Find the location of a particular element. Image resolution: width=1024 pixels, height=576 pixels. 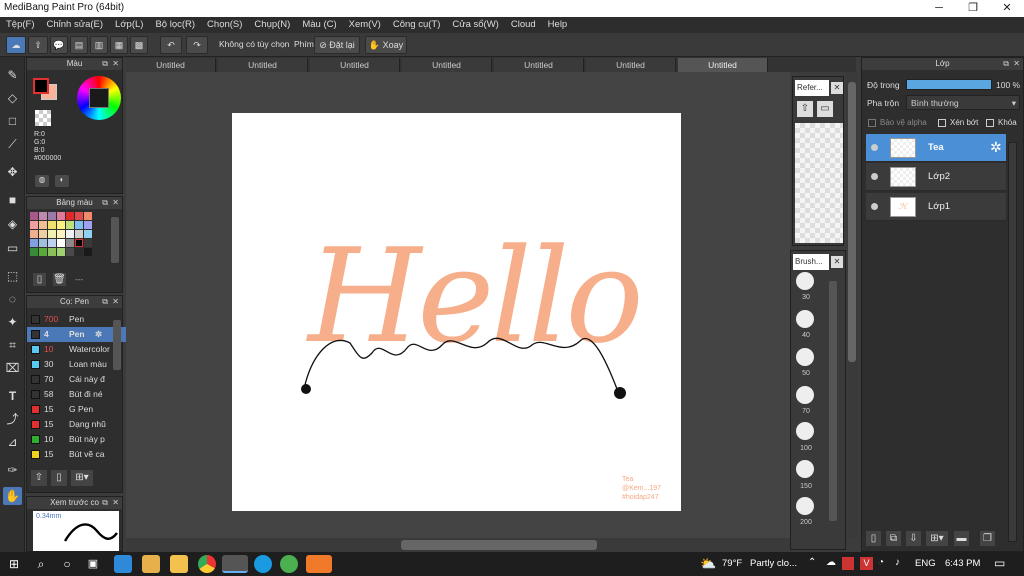

clipping-checkbox is located at coordinates (942, 123).